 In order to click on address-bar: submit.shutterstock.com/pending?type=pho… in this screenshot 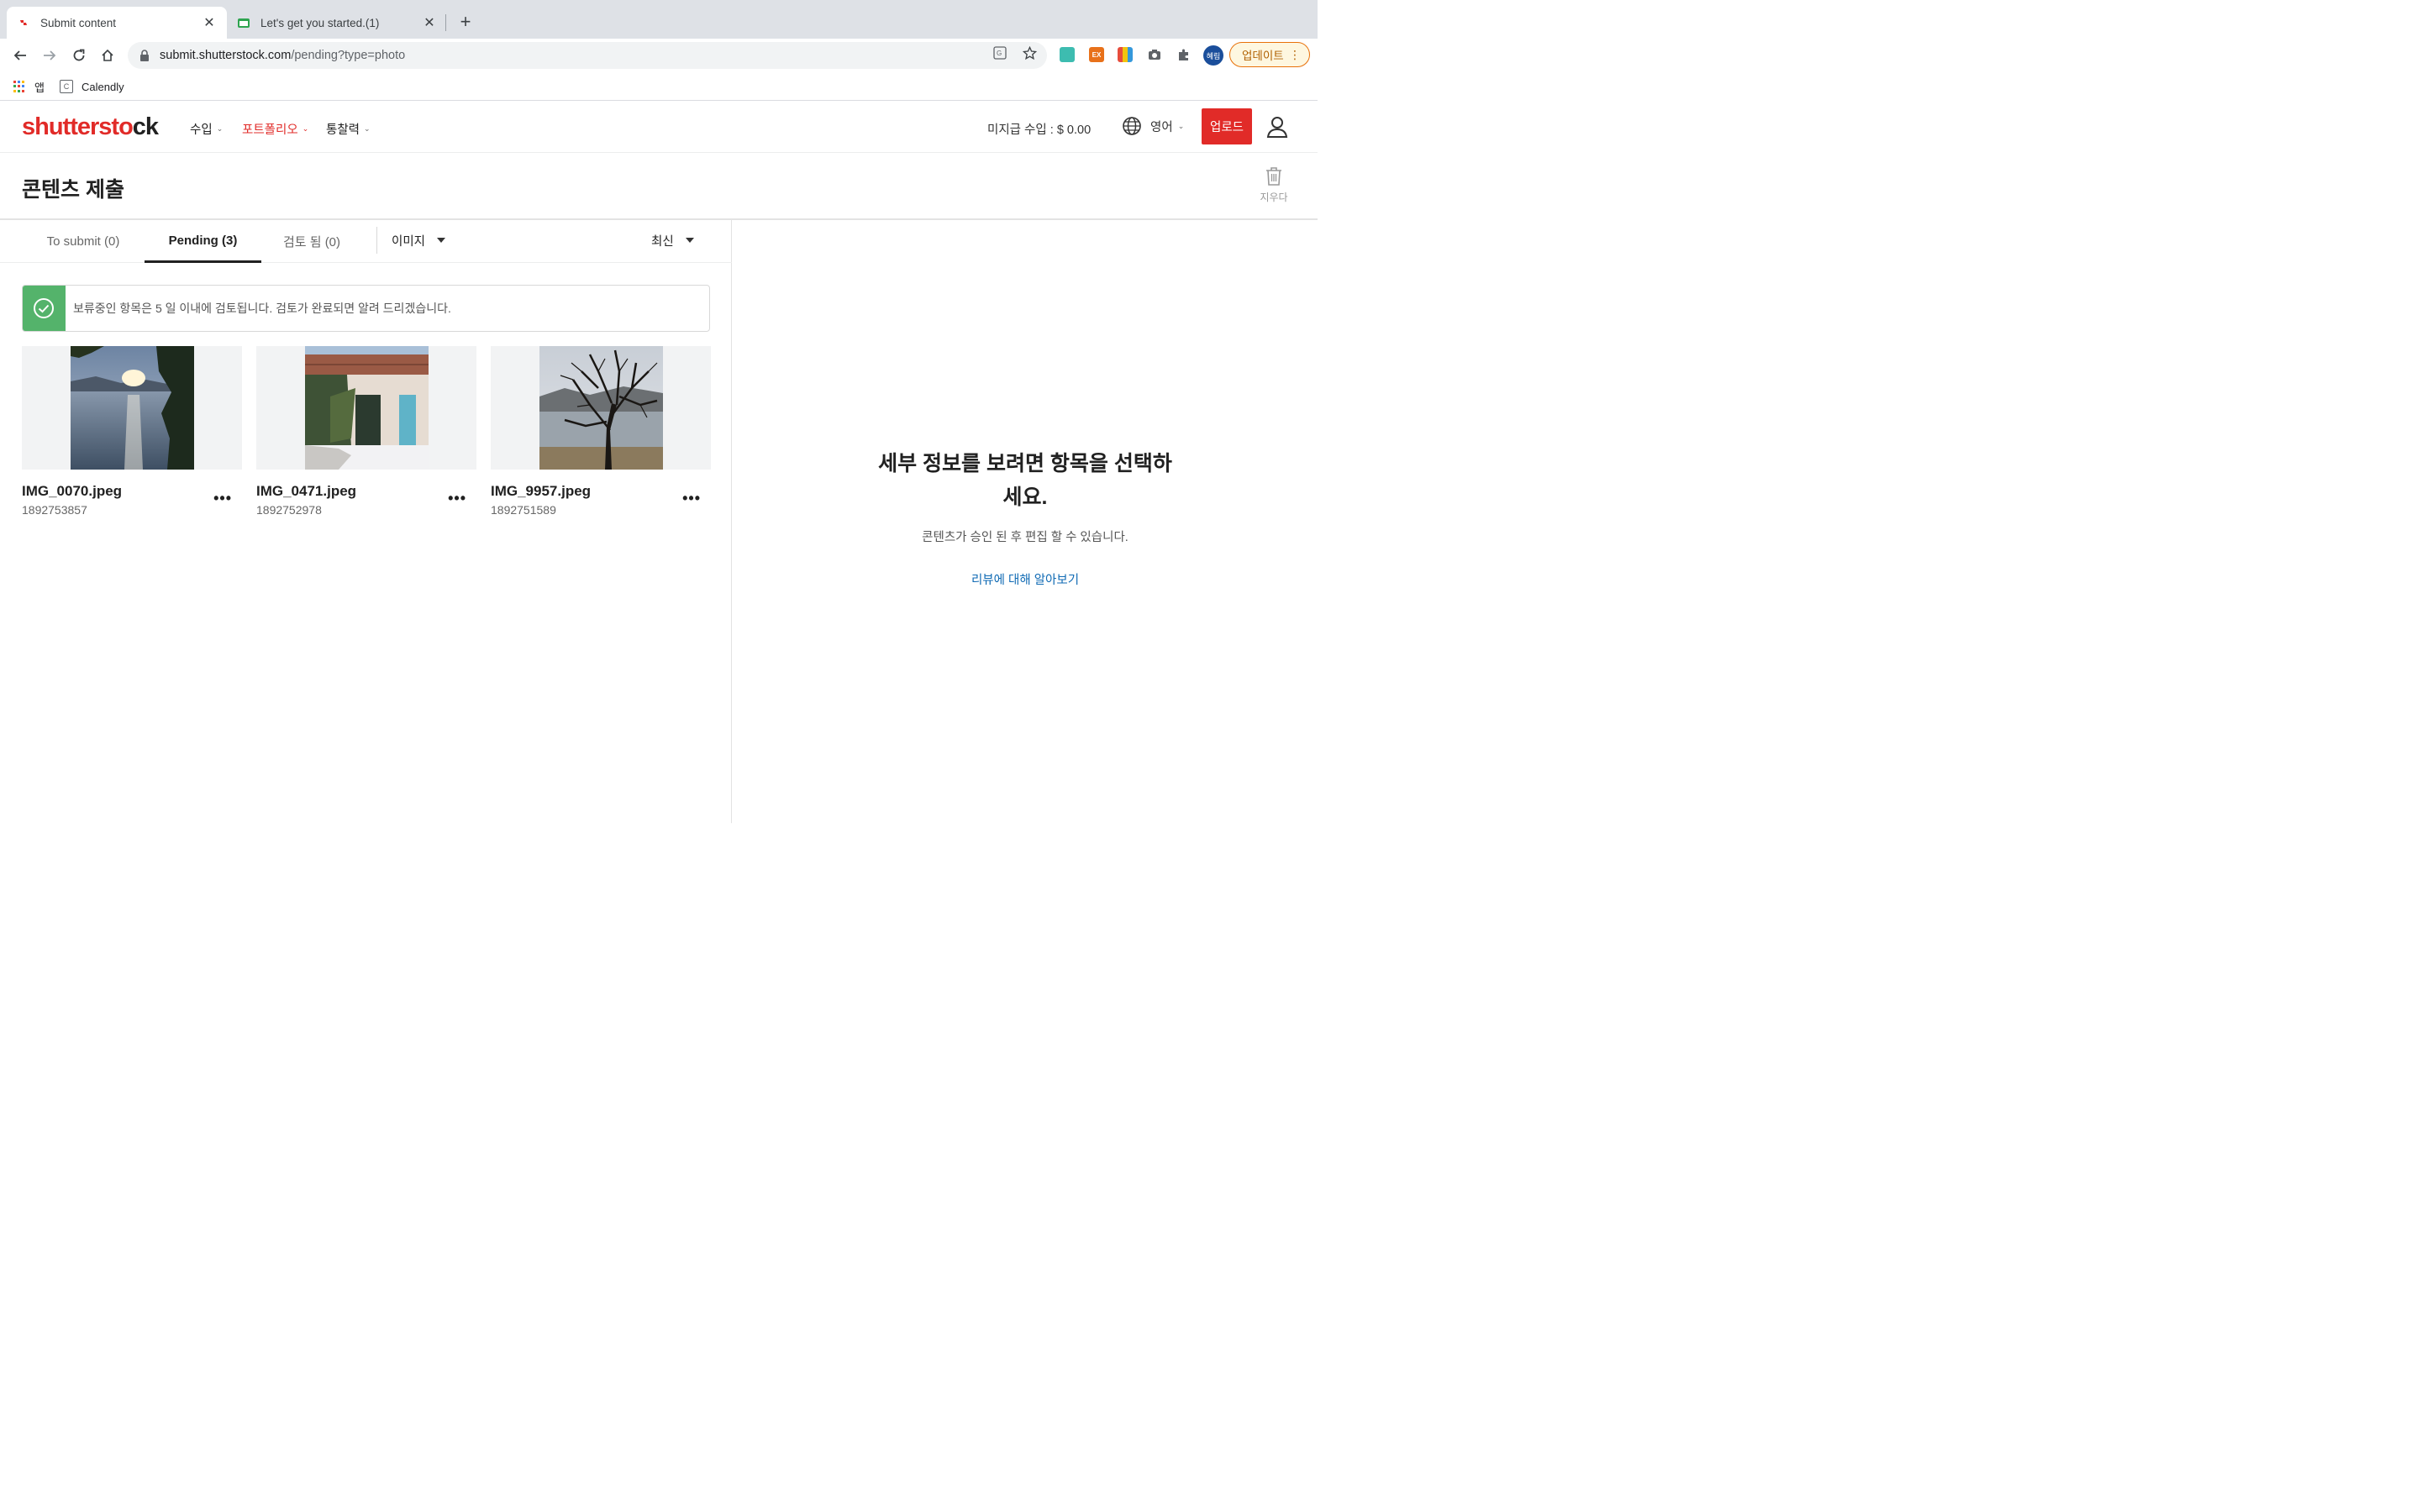, I will do `click(587, 55)`.